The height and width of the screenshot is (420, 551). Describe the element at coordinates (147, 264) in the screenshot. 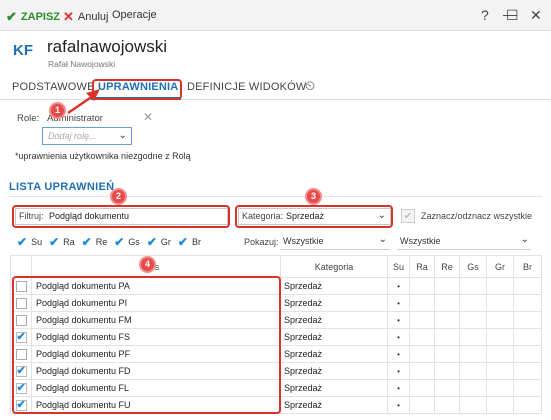

I see `annotation-badge-4: 4` at that location.